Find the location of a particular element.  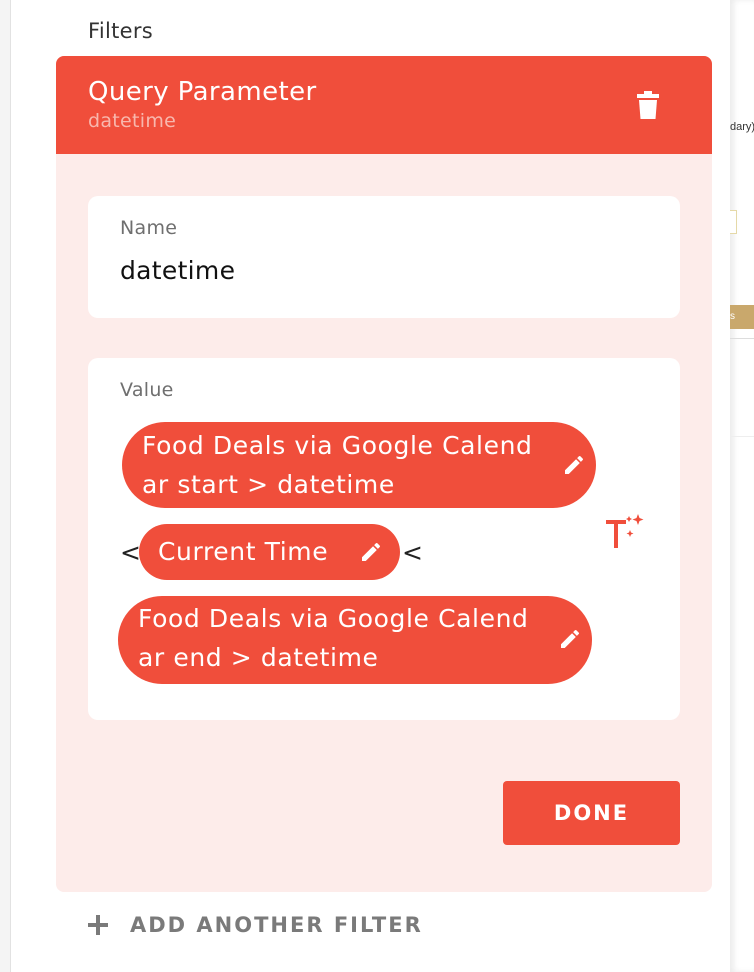

value-label: Value is located at coordinates (147, 390).